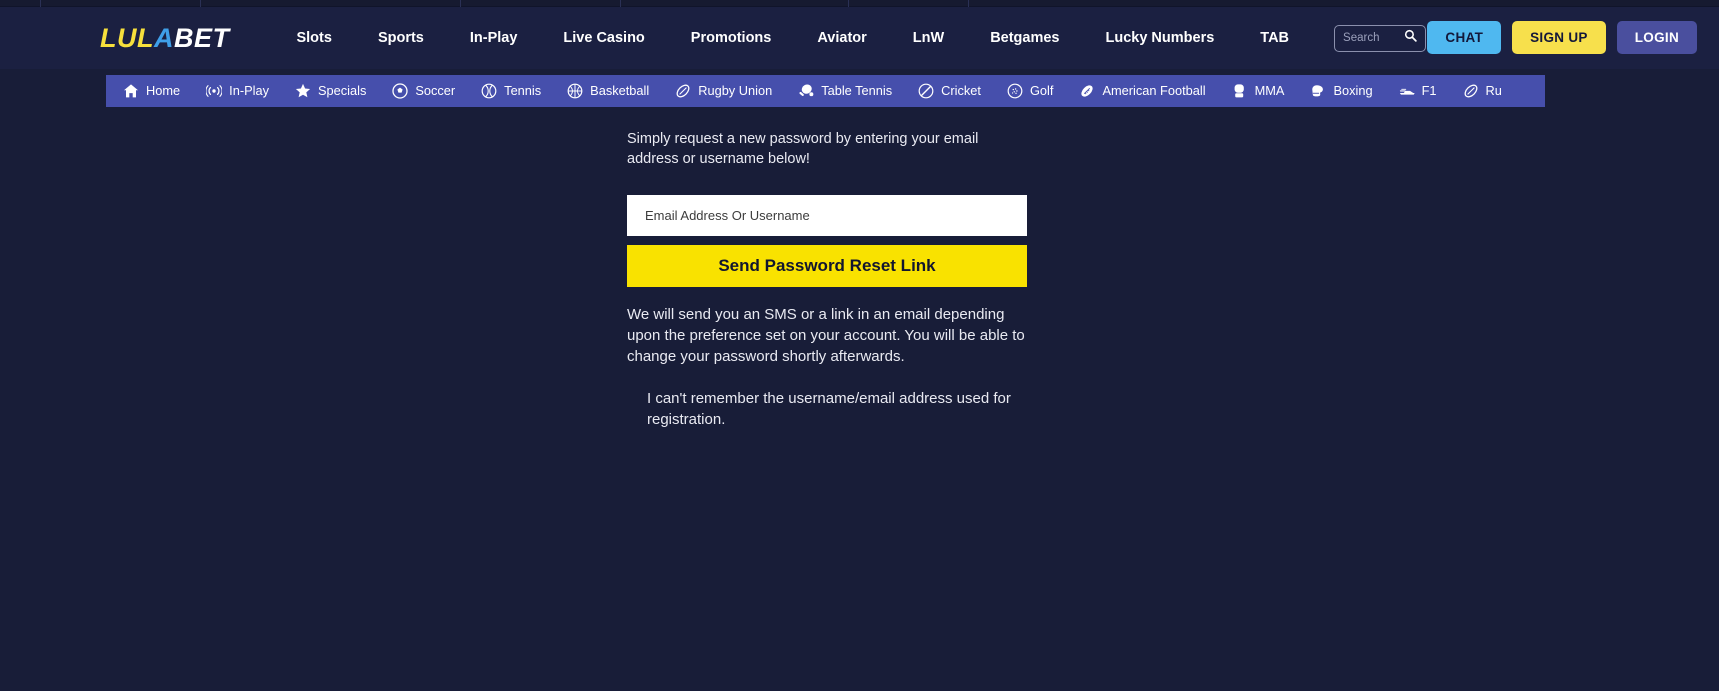 The width and height of the screenshot is (1719, 691). Describe the element at coordinates (1493, 90) in the screenshot. I see `subnav-label: Ru` at that location.